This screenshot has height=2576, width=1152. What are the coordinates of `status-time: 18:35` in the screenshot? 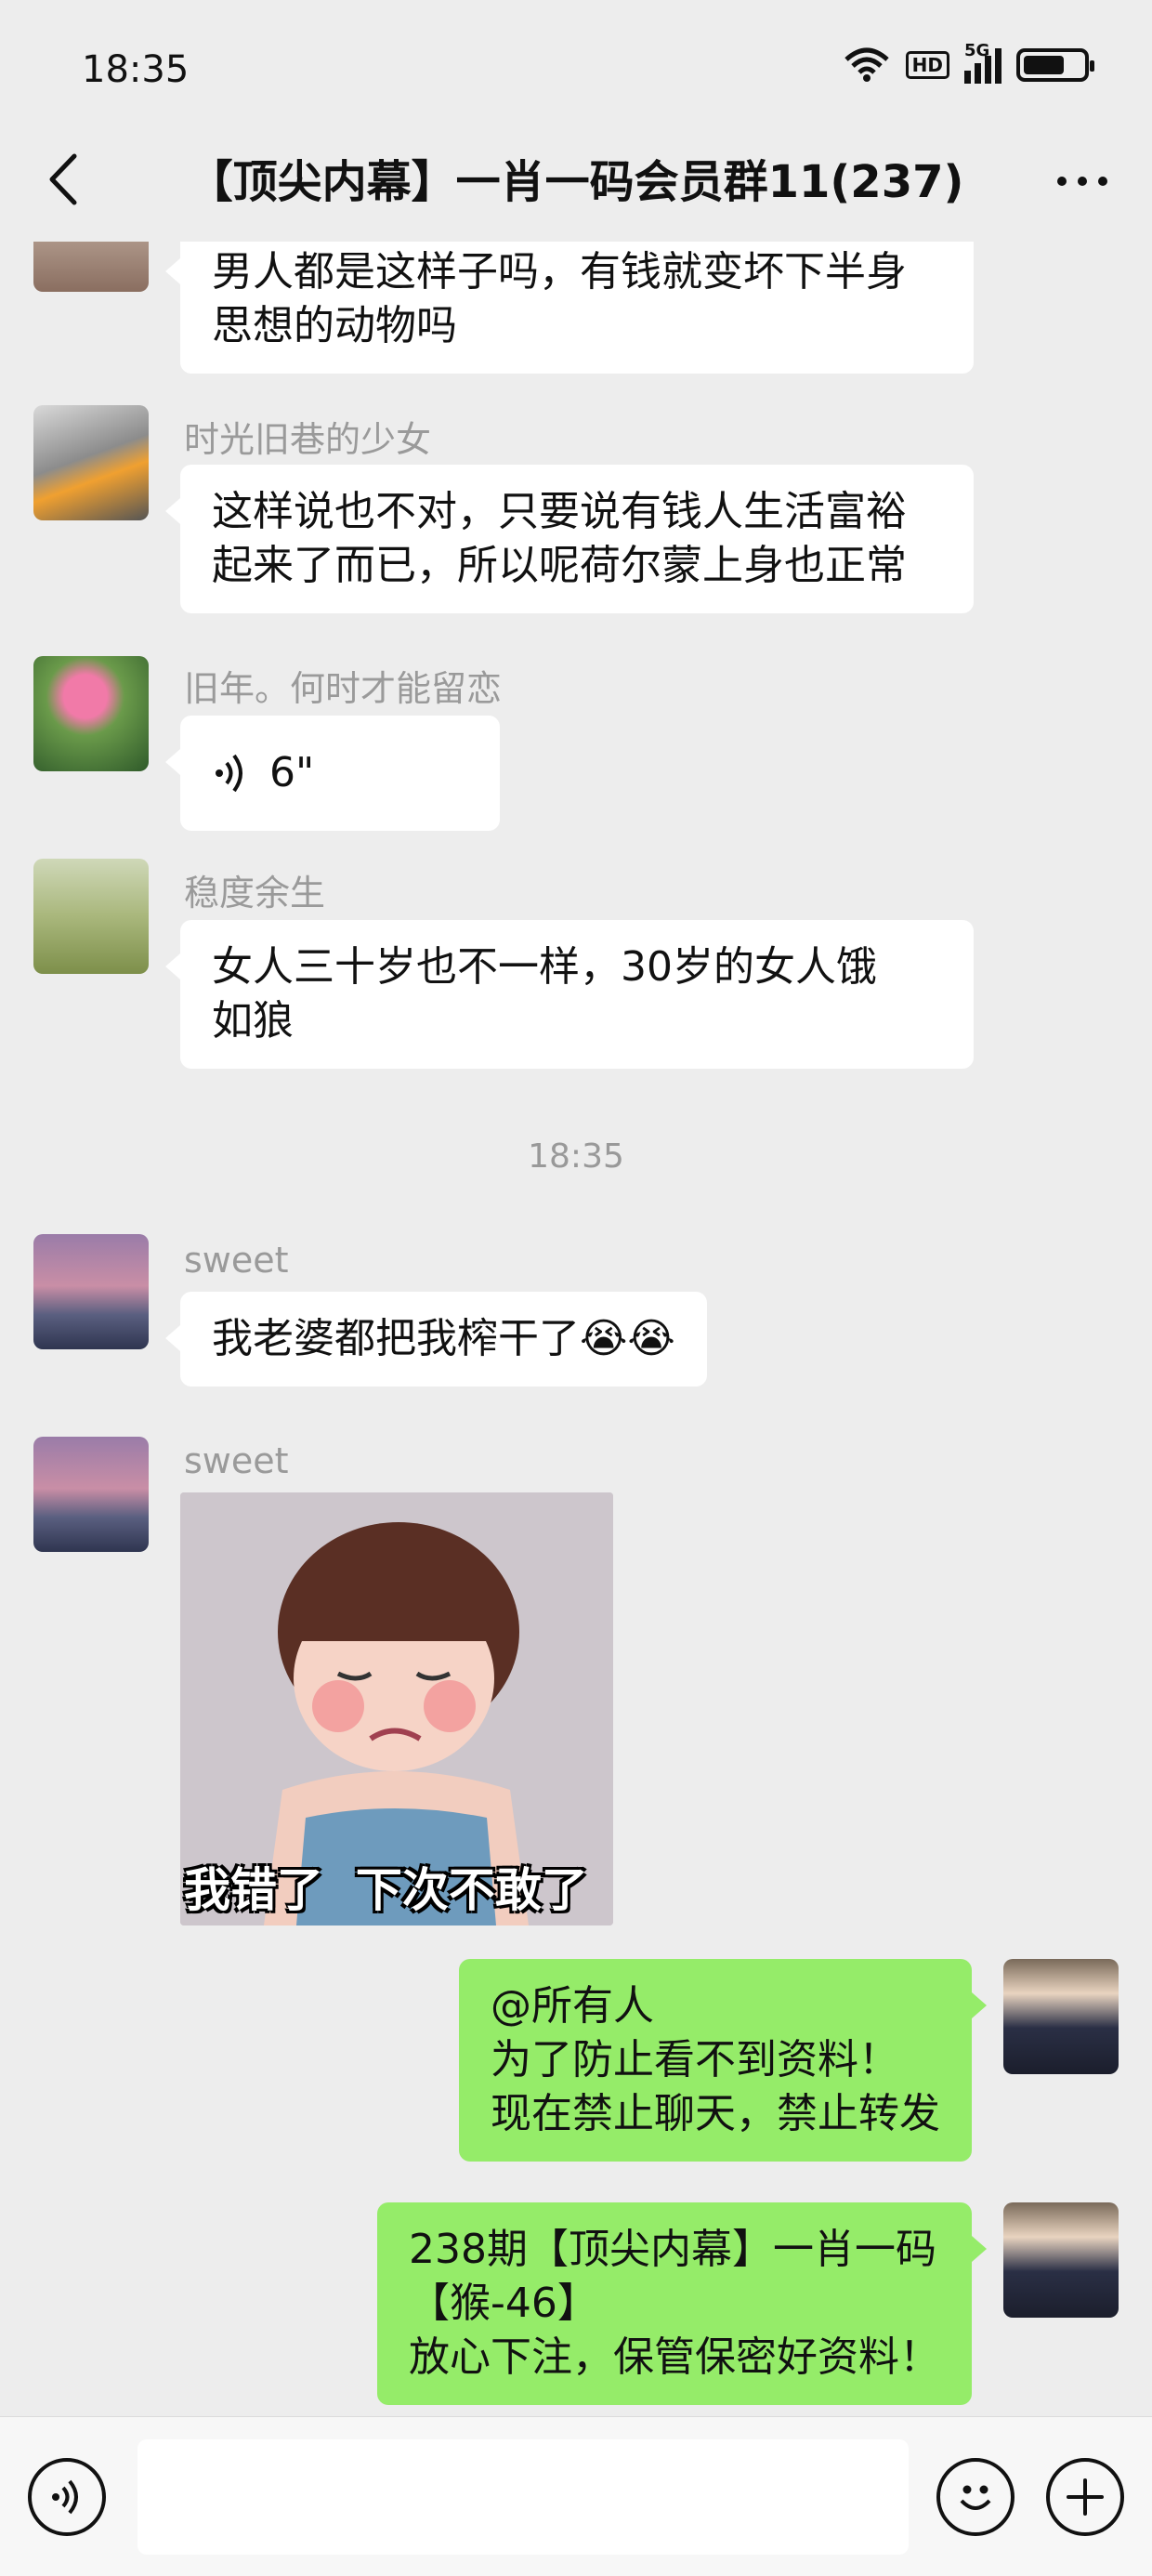 It's located at (136, 69).